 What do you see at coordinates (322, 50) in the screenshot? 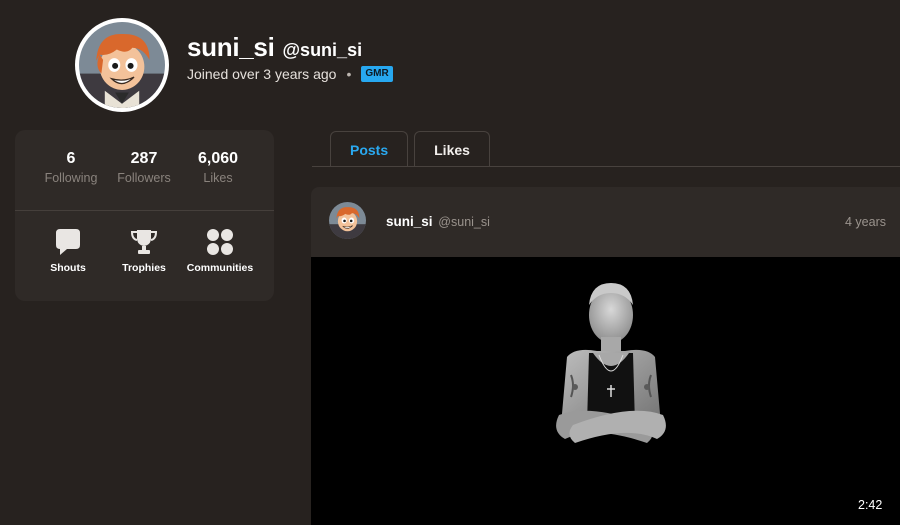
I see `profile-handle: @suni_si` at bounding box center [322, 50].